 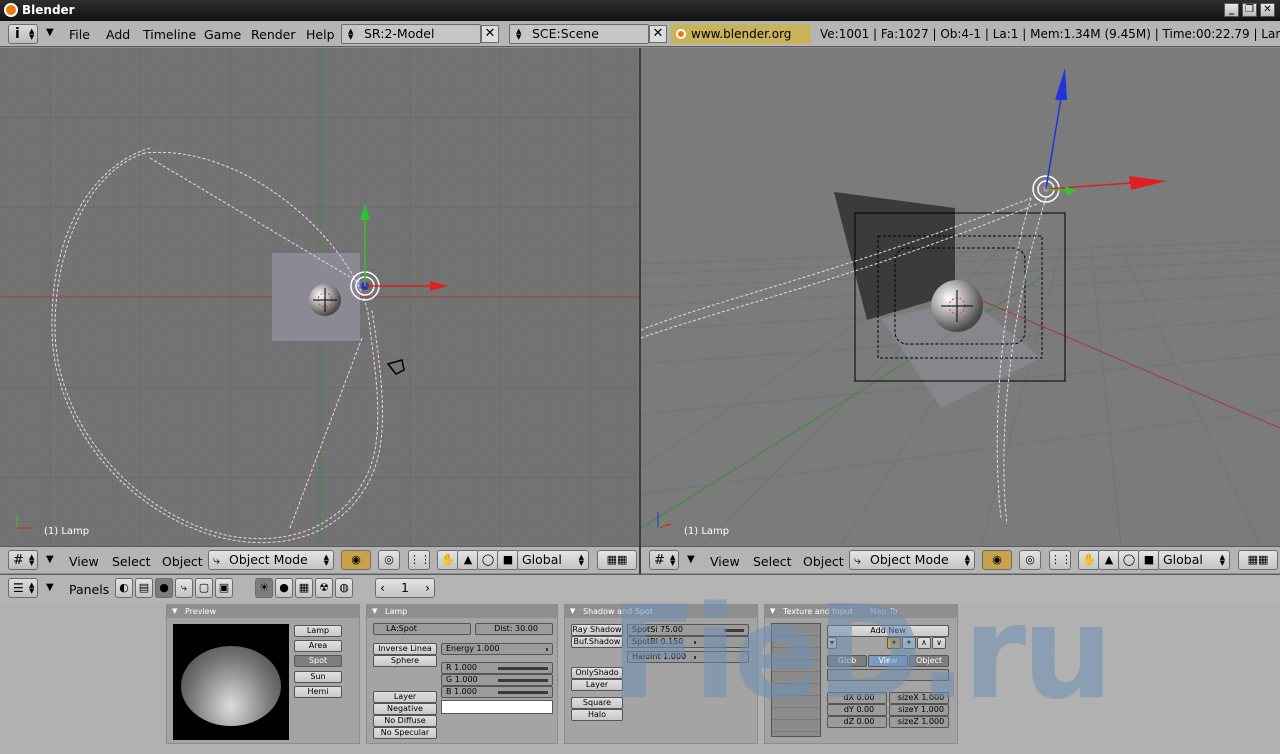 I want to click on decrement-icon: ‹, so click(x=382, y=588).